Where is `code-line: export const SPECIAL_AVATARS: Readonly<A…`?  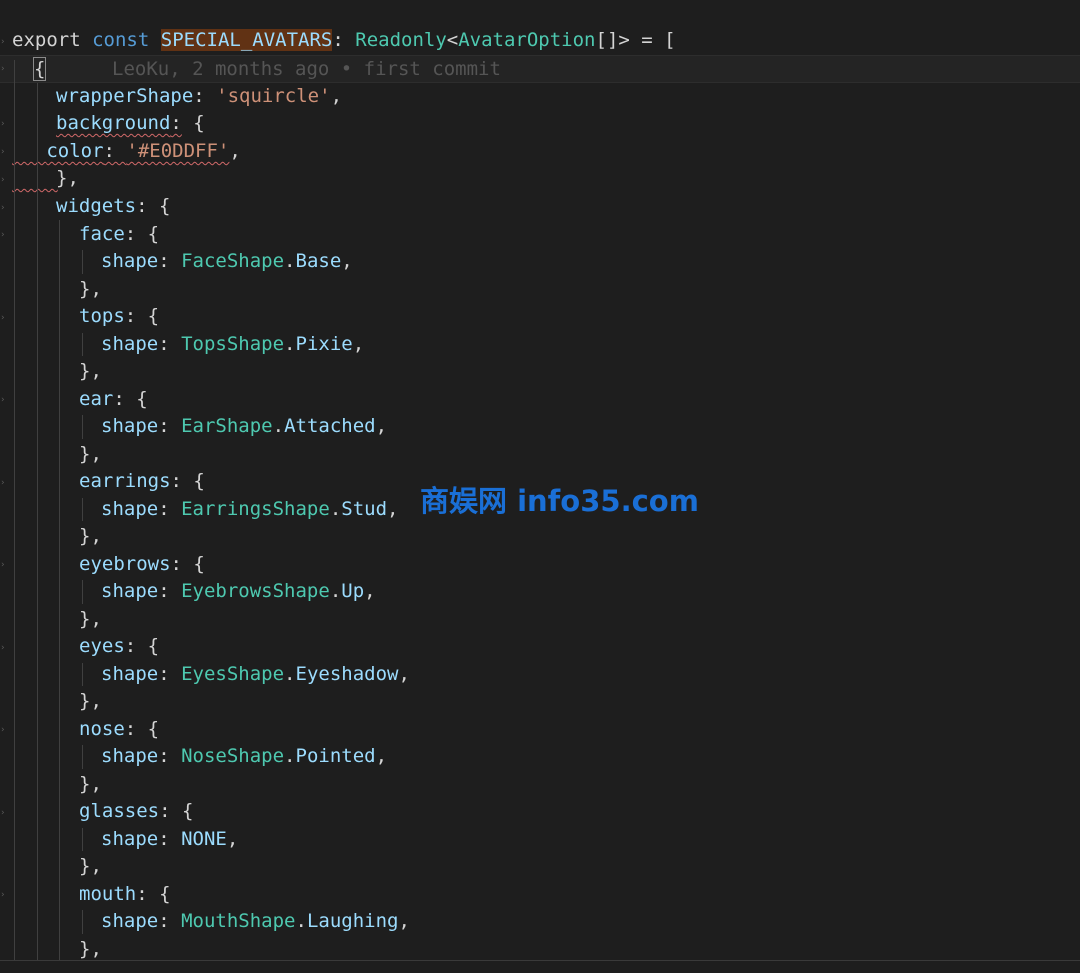 code-line: export const SPECIAL_AVATARS: Readonly<A… is located at coordinates (540, 41).